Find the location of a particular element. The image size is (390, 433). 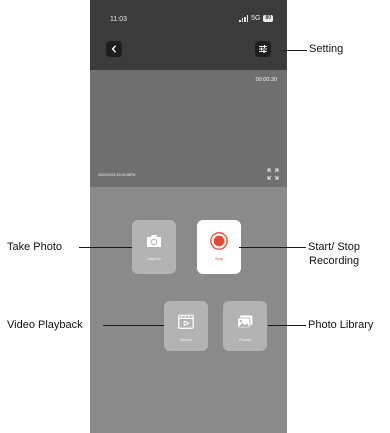

chevron-left-icon is located at coordinates (113, 49).